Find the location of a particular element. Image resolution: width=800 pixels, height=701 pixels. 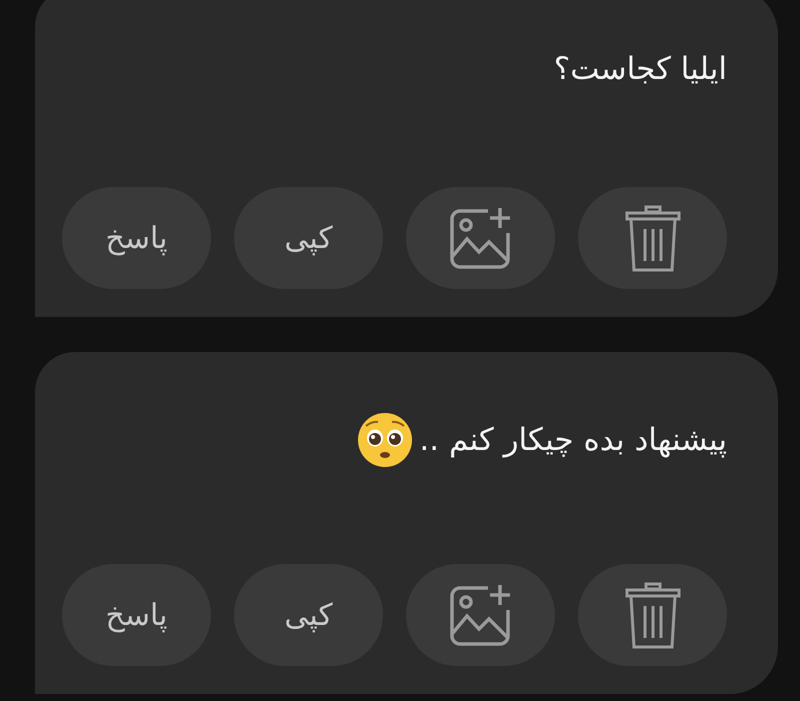

message-text: پیشنهاد بده چیکار کنم .. is located at coordinates (573, 440).